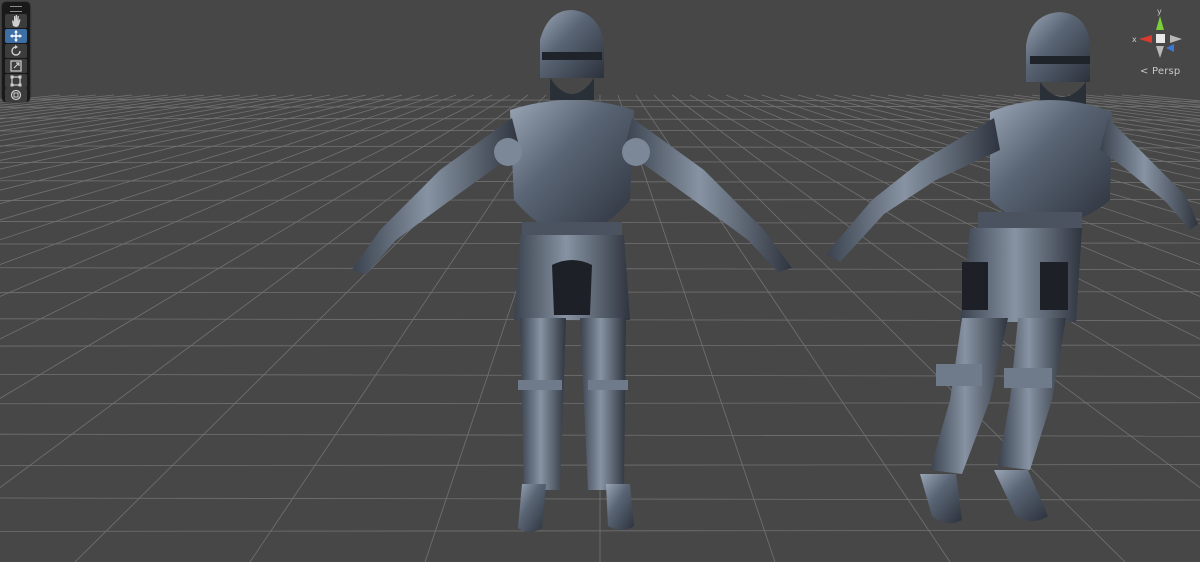 The image size is (1200, 562). I want to click on scale-tool-button, so click(16, 66).